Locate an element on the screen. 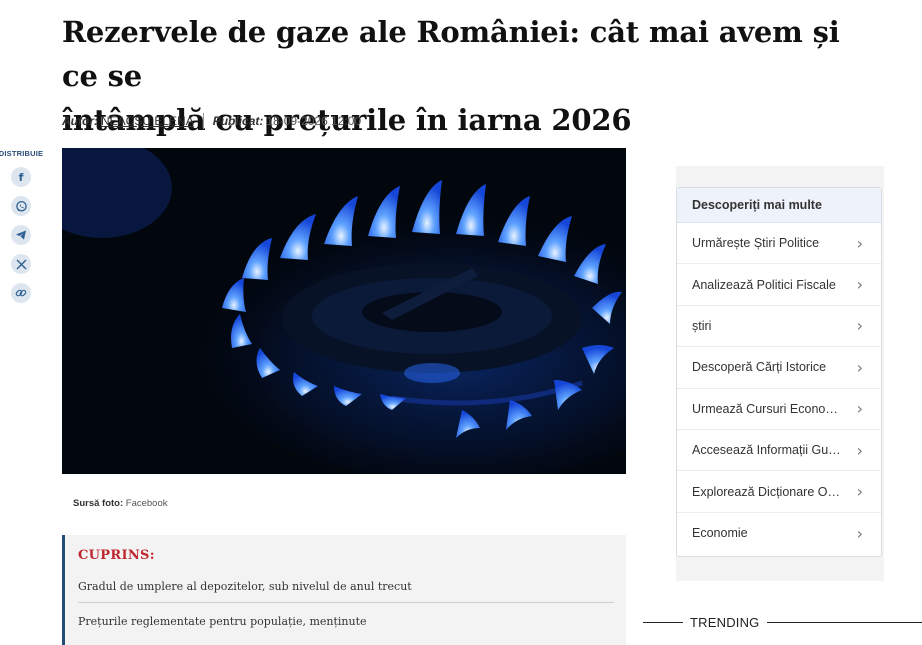 The image size is (922, 645). published-date: 18-09-2026 12:00 is located at coordinates (313, 121).